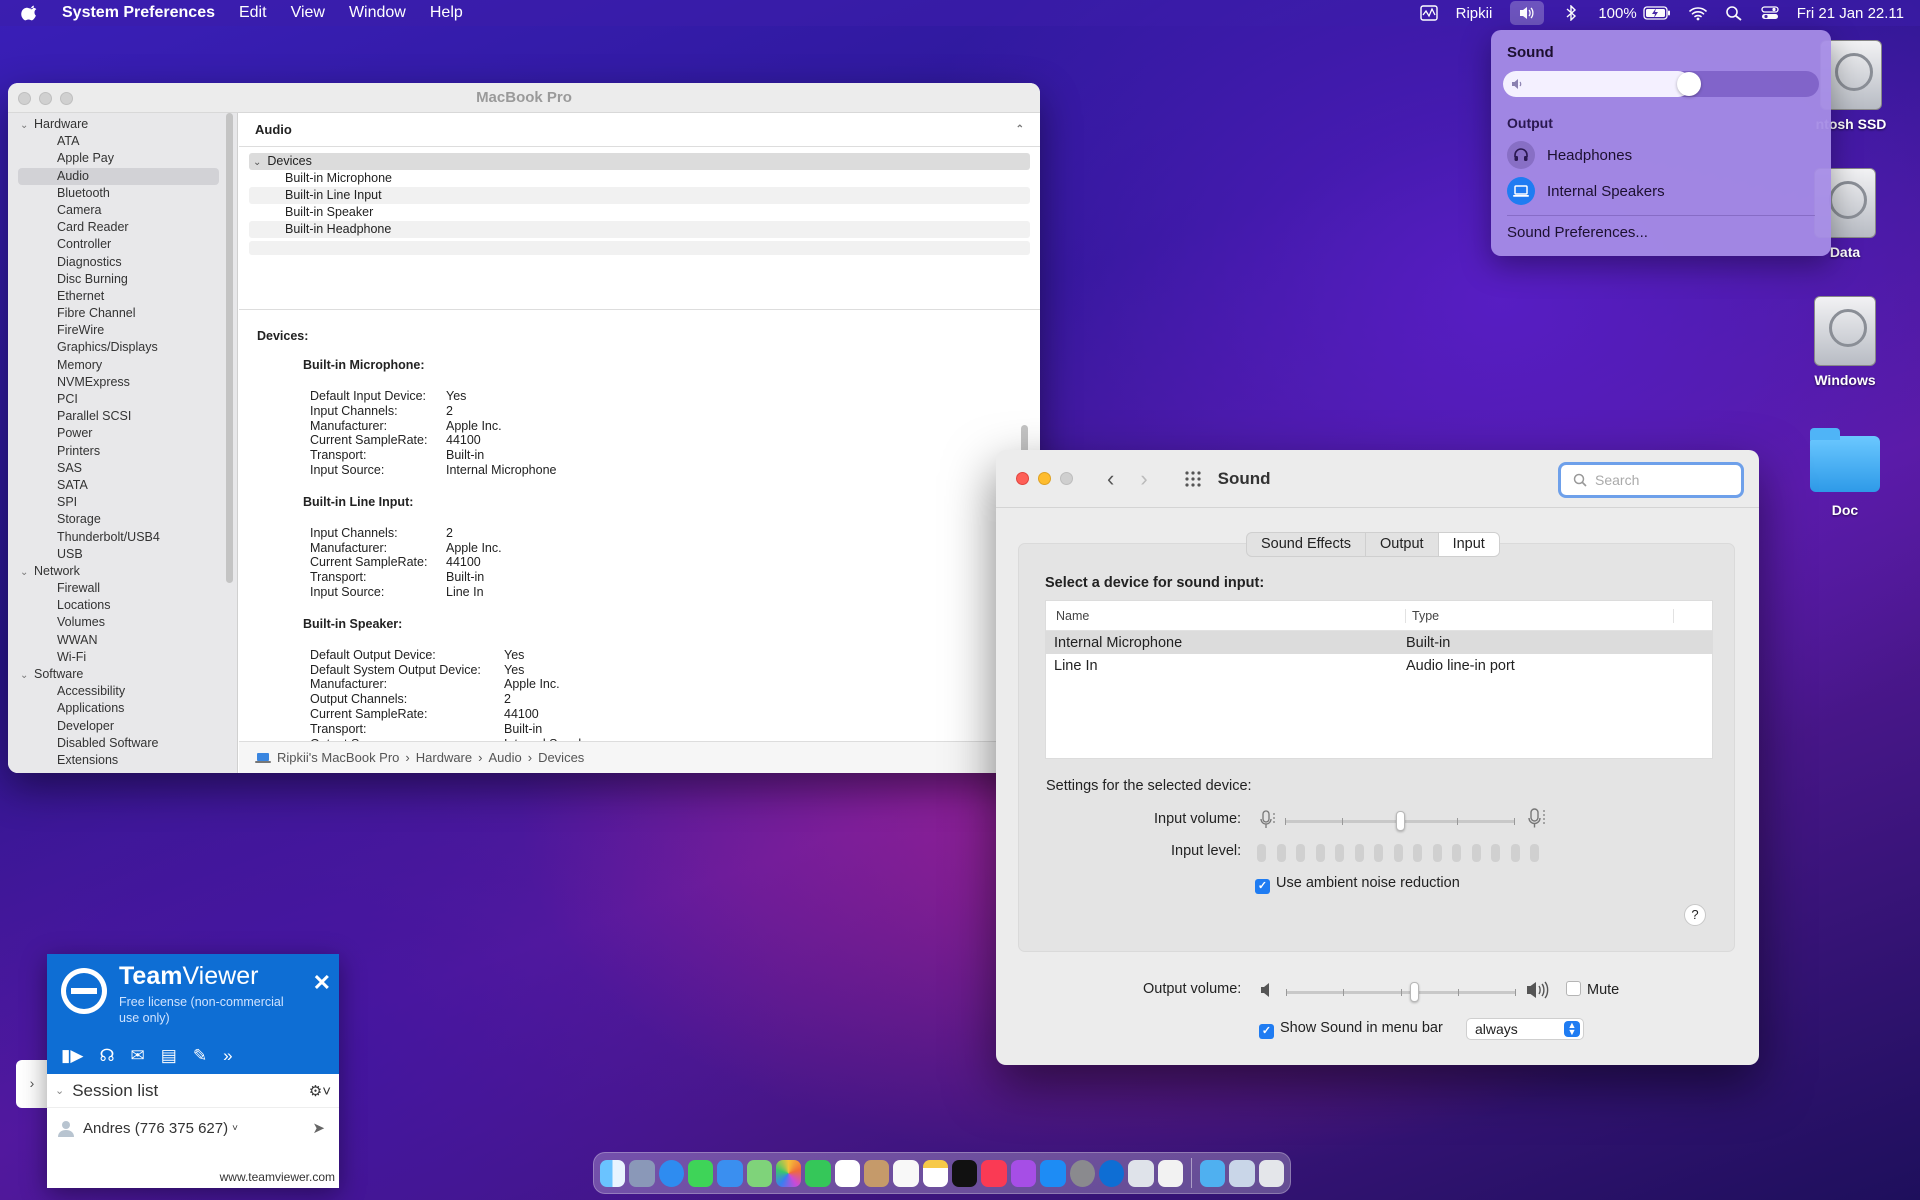 The image size is (1920, 1200). What do you see at coordinates (122, 622) in the screenshot?
I see `sidebar-item-volumes: Volumes` at bounding box center [122, 622].